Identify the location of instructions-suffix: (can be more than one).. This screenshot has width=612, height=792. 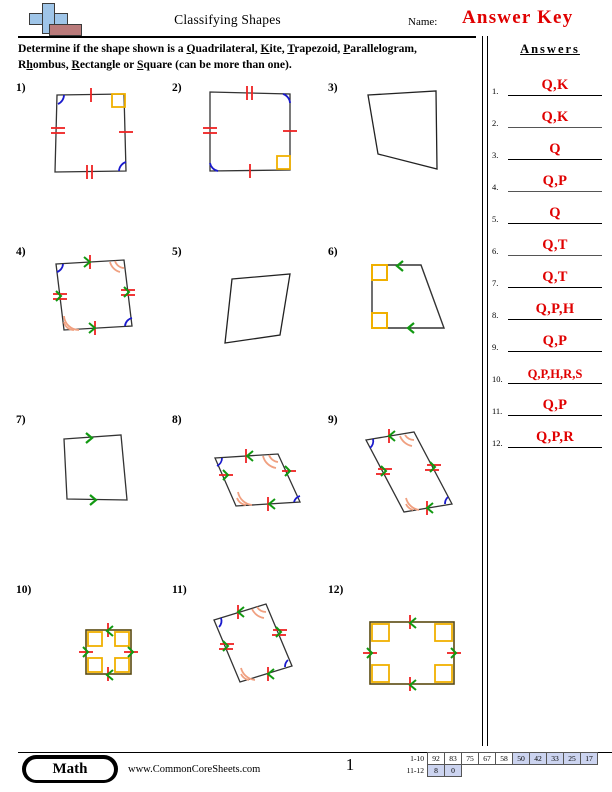
(232, 64).